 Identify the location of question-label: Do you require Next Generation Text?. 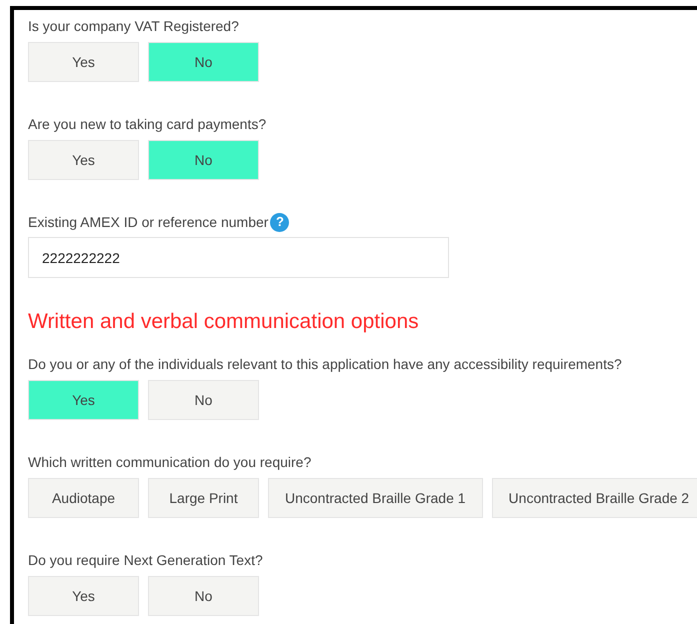
(146, 560).